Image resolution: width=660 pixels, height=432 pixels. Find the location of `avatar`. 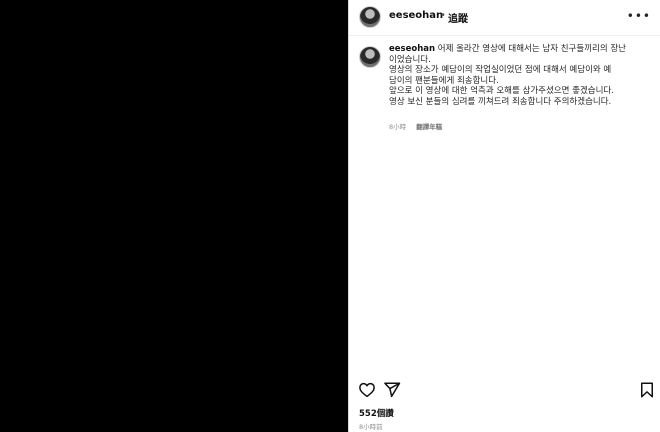

avatar is located at coordinates (370, 17).